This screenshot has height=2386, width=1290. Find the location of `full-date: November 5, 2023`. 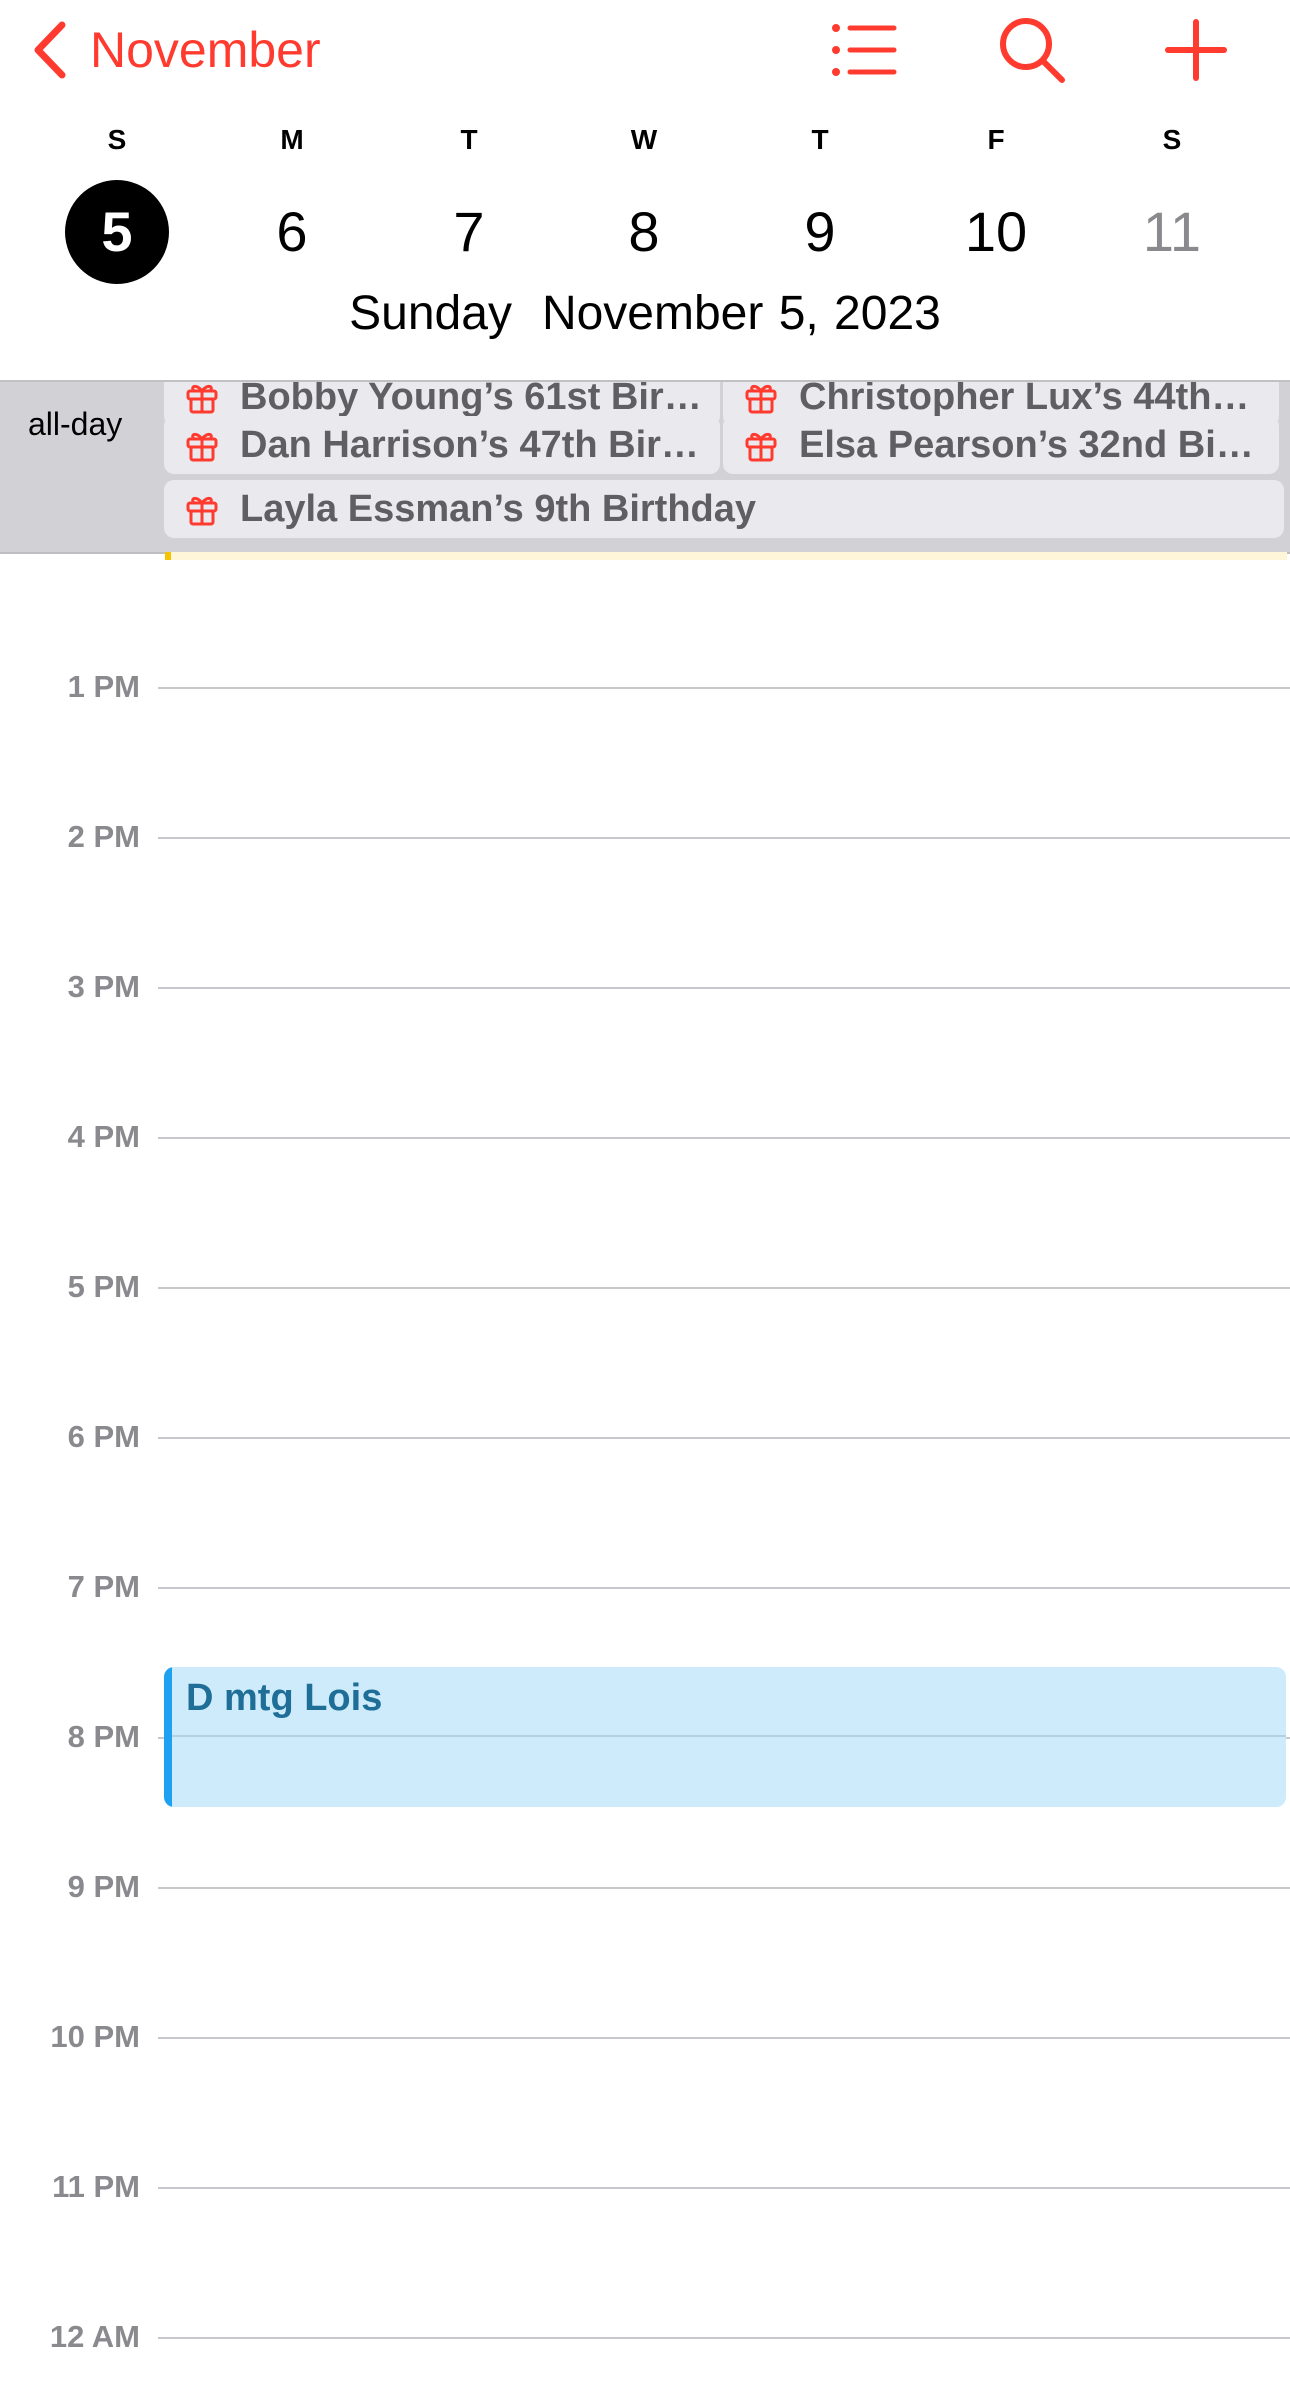

full-date: November 5, 2023 is located at coordinates (741, 313).